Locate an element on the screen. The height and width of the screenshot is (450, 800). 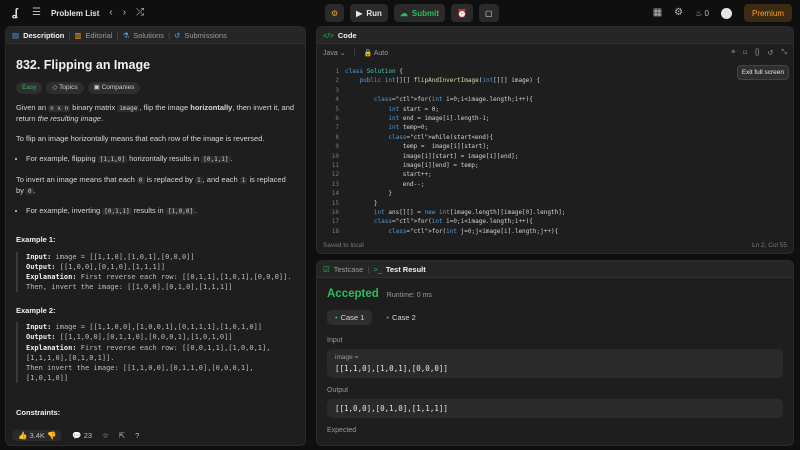
code-line: int start = 0; is located at coordinates (413, 109).